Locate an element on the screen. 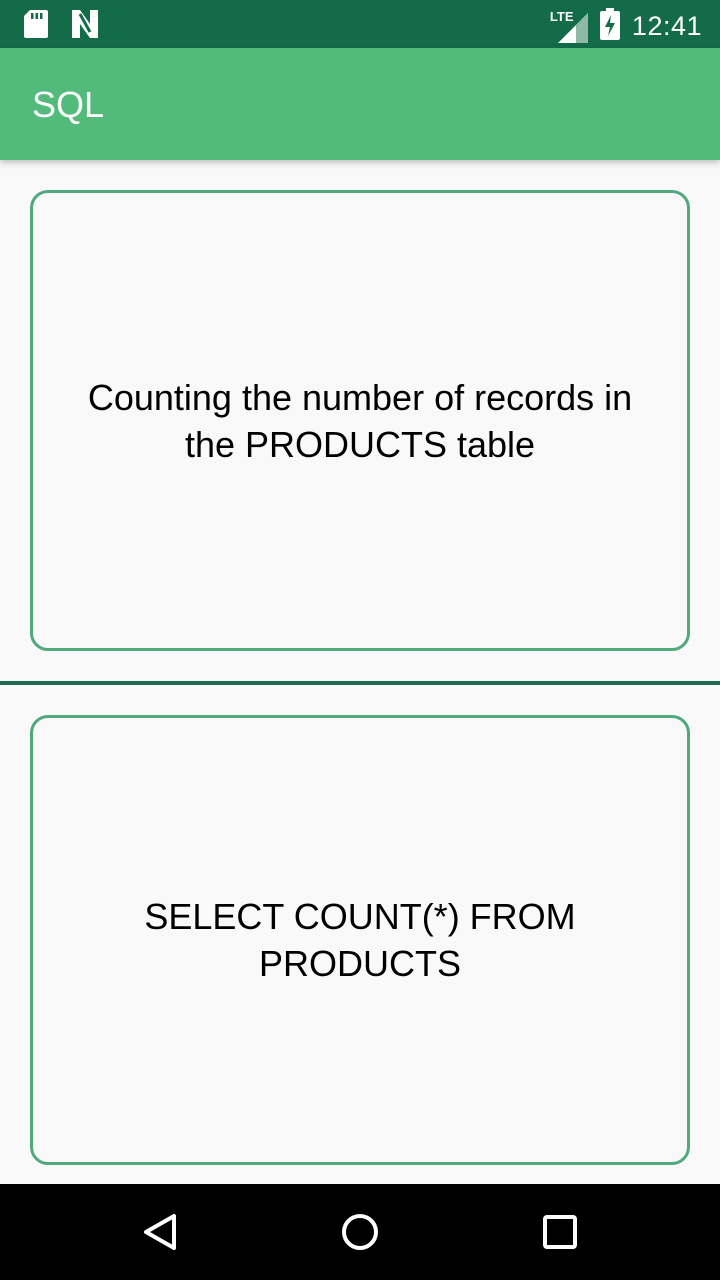 This screenshot has height=1280, width=720. sd-card-icon is located at coordinates (36, 26).